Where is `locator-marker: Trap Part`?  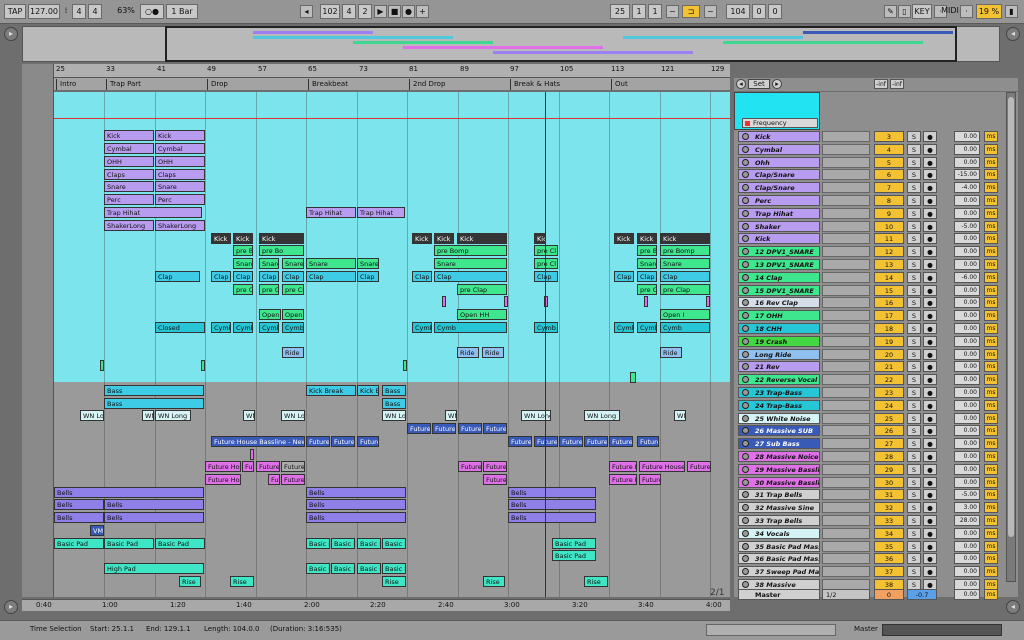 locator-marker: Trap Part is located at coordinates (123, 84).